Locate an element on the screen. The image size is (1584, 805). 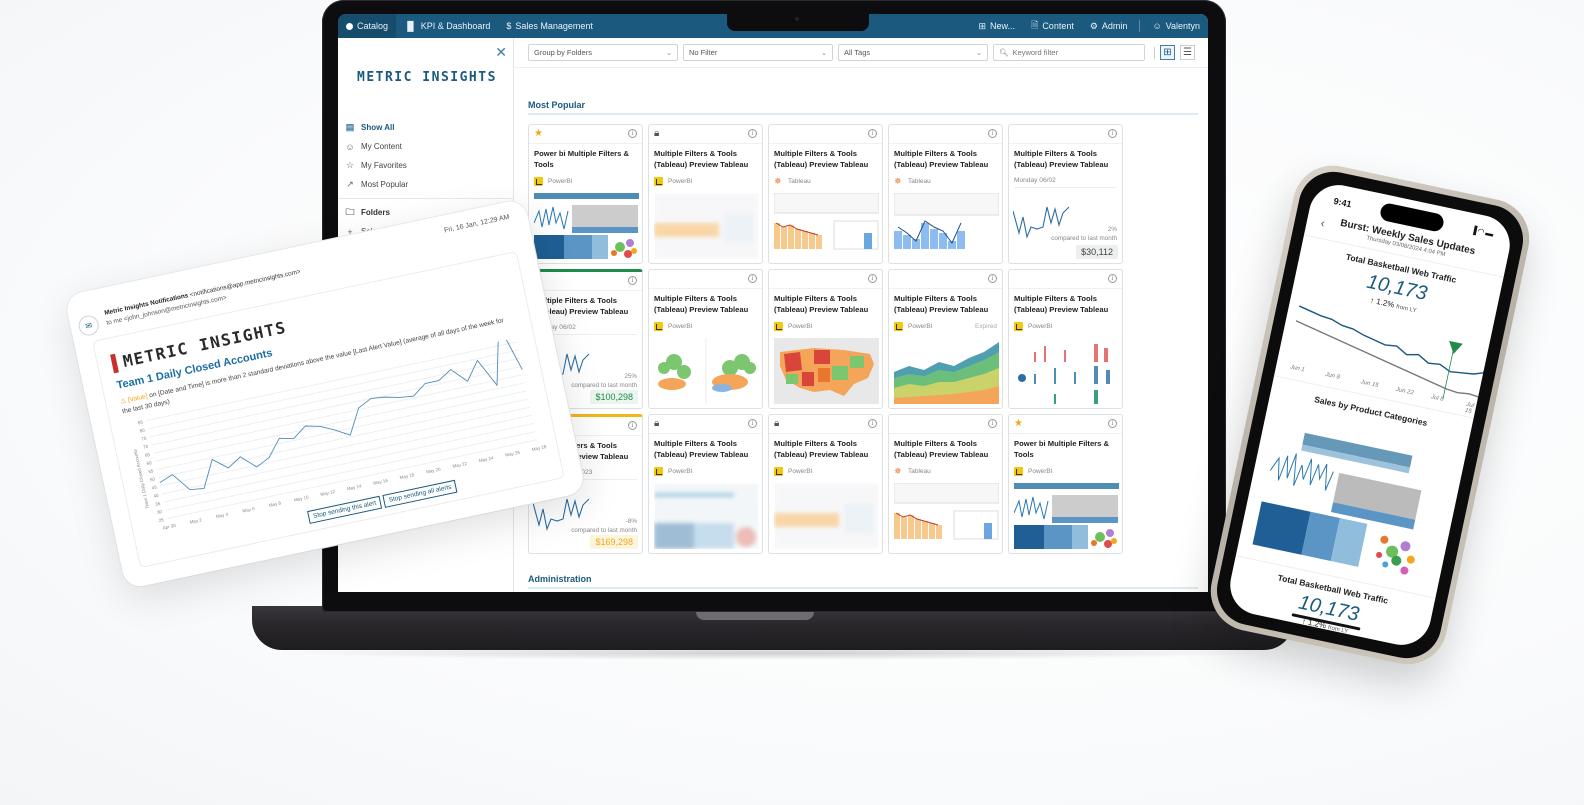
keyword-filter-input is located at coordinates (1072, 52).